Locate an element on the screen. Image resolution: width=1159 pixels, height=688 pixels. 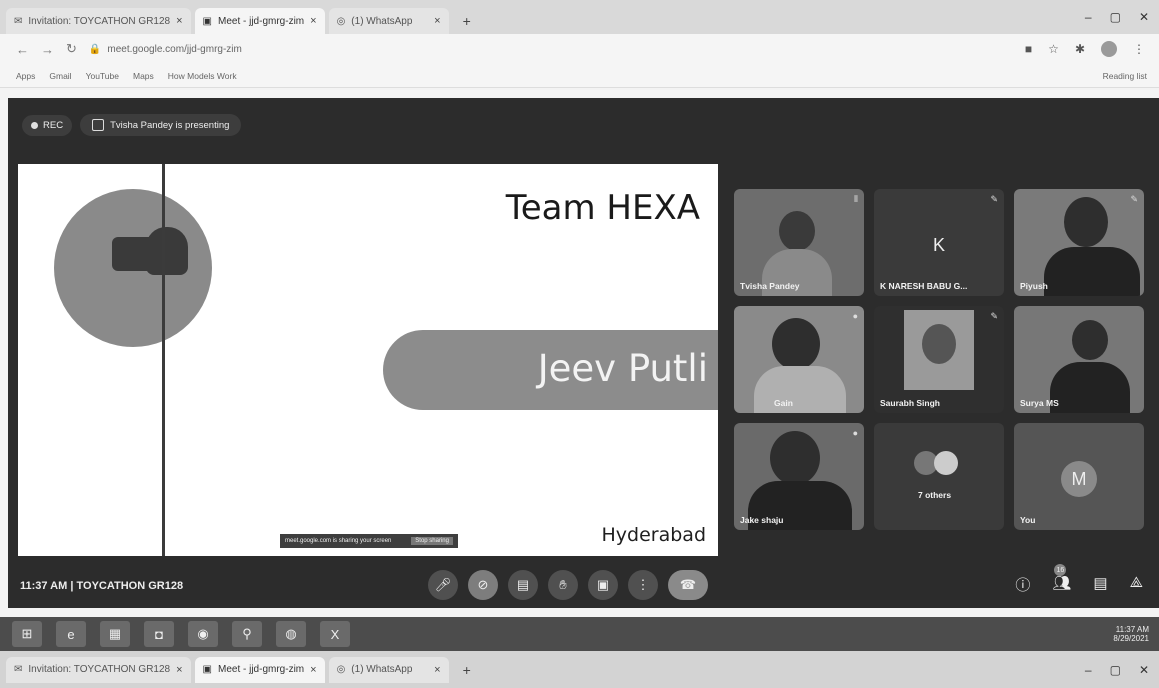
url-field: 🔒 meet.google.com/jjd-gmrg-zim is located at coordinates (165, 49).